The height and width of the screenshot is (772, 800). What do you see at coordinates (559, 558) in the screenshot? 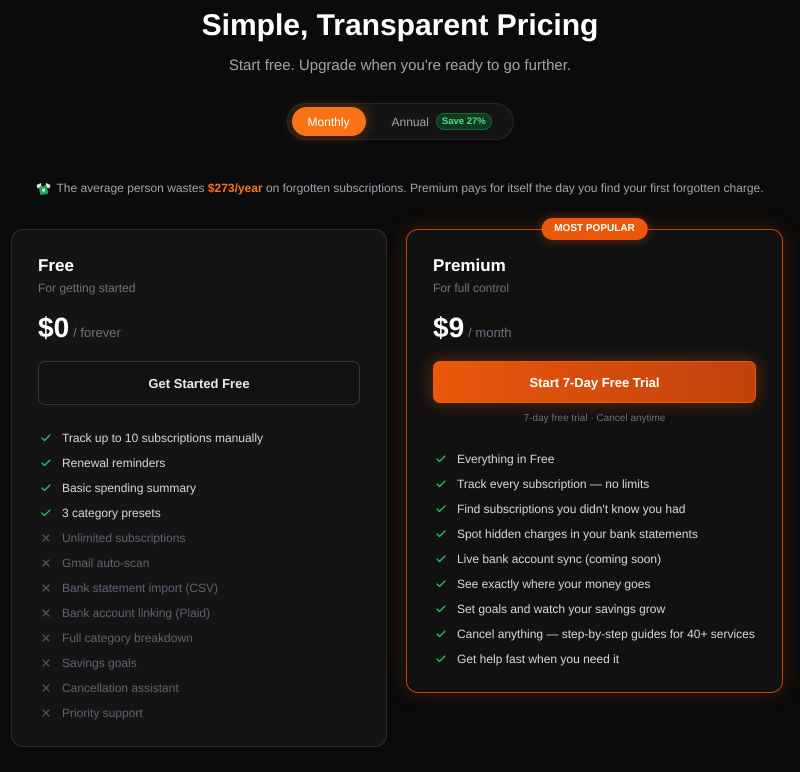
I see `feature-text: Live bank account sync (coming soon)` at bounding box center [559, 558].